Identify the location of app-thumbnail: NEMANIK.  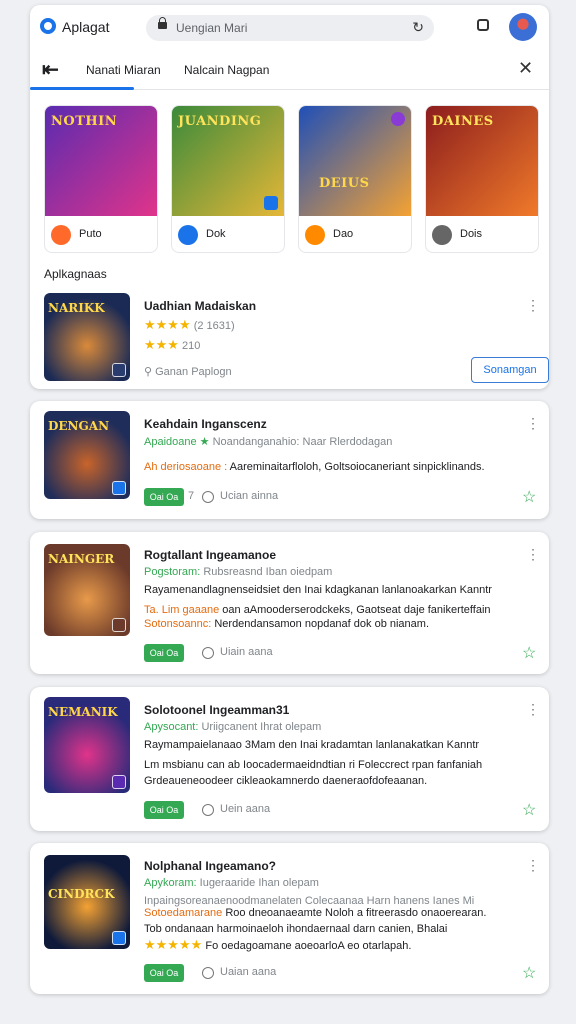
(87, 745).